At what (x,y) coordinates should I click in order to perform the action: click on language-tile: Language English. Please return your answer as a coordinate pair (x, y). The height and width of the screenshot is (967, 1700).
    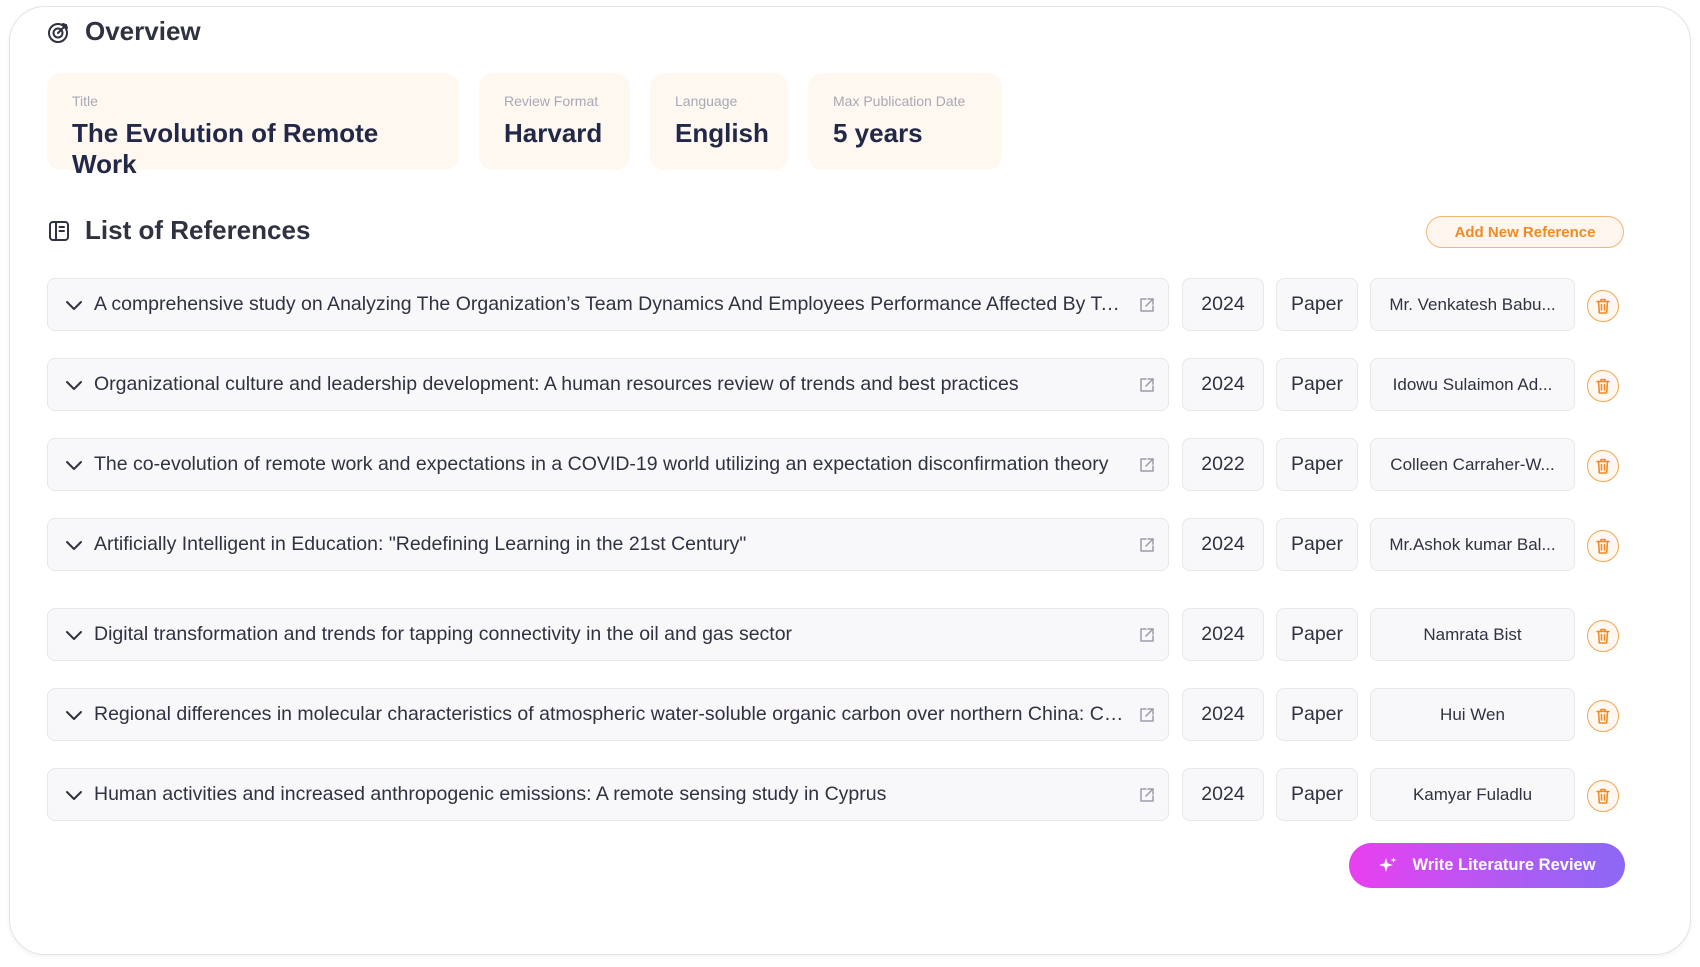
    Looking at the image, I should click on (719, 121).